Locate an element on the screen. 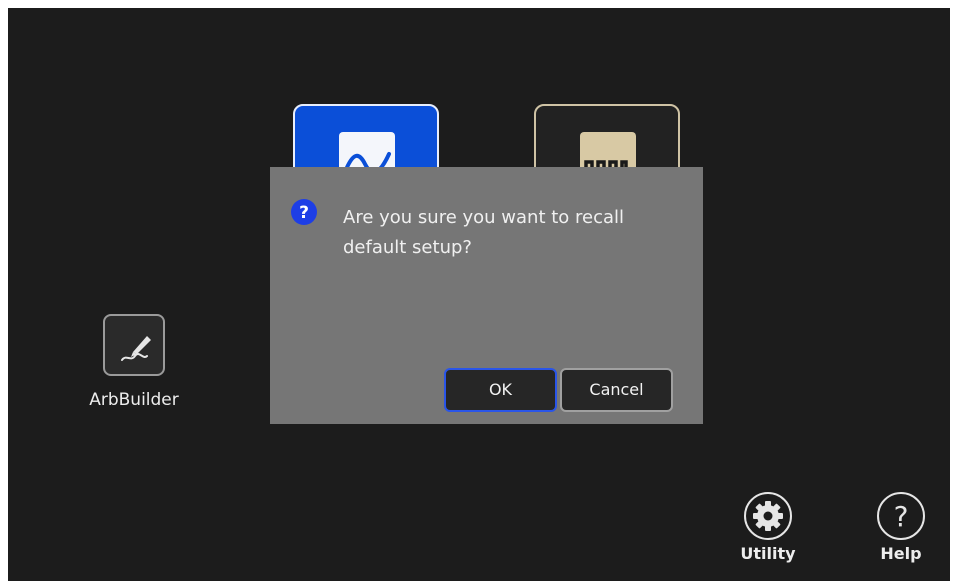 This screenshot has width=958, height=581. question-circle-icon: ? is located at coordinates (901, 516).